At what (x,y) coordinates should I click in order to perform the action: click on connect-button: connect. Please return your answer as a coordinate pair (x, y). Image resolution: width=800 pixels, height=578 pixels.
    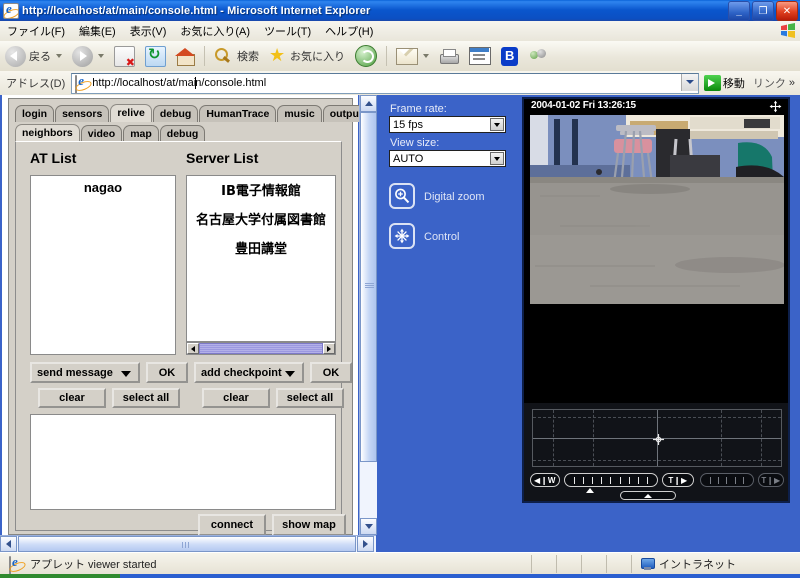
    Looking at the image, I should click on (232, 525).